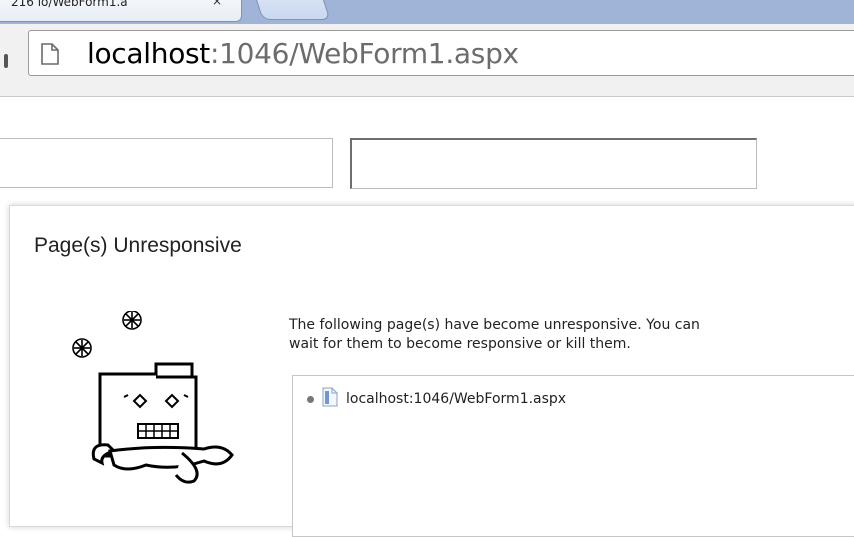 The width and height of the screenshot is (854, 537). Describe the element at coordinates (310, 399) in the screenshot. I see `bullet-icon` at that location.